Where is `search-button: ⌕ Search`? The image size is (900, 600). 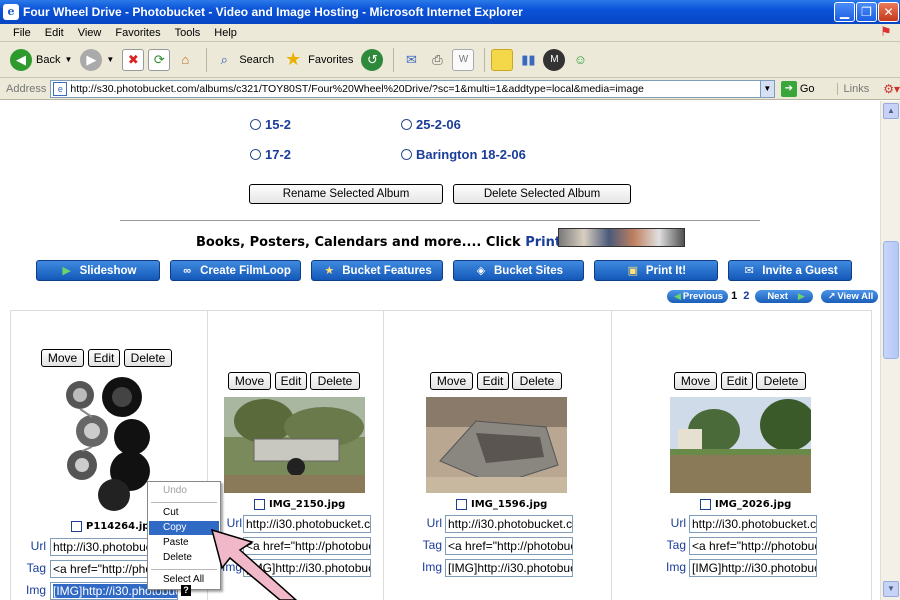 search-button: ⌕ Search is located at coordinates (244, 60).